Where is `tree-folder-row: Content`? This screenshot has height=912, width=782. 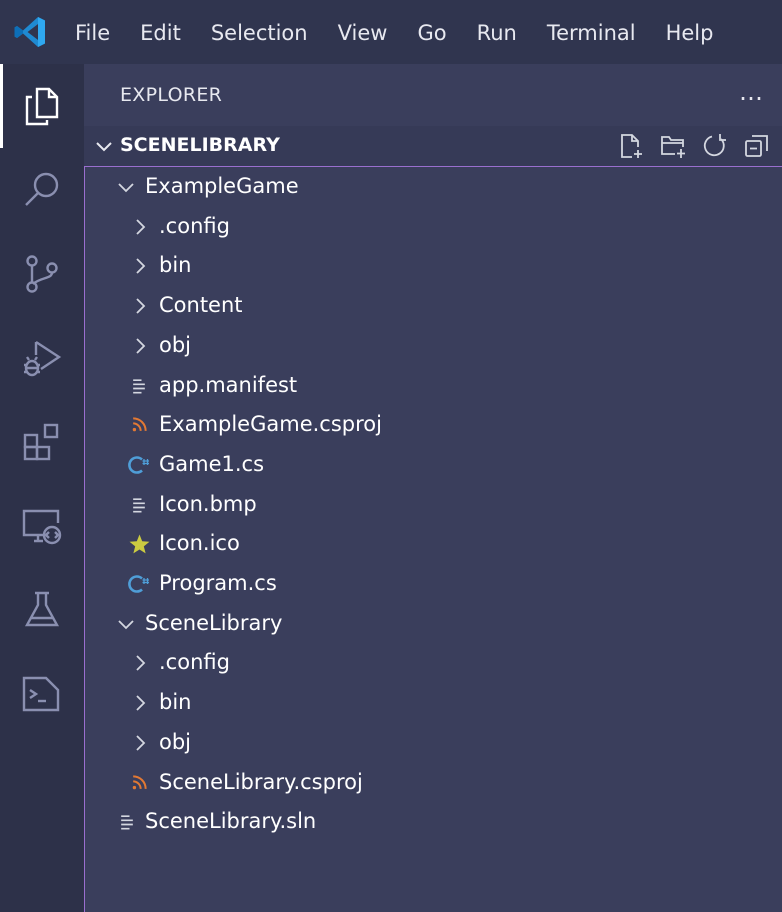 tree-folder-row: Content is located at coordinates (433, 306).